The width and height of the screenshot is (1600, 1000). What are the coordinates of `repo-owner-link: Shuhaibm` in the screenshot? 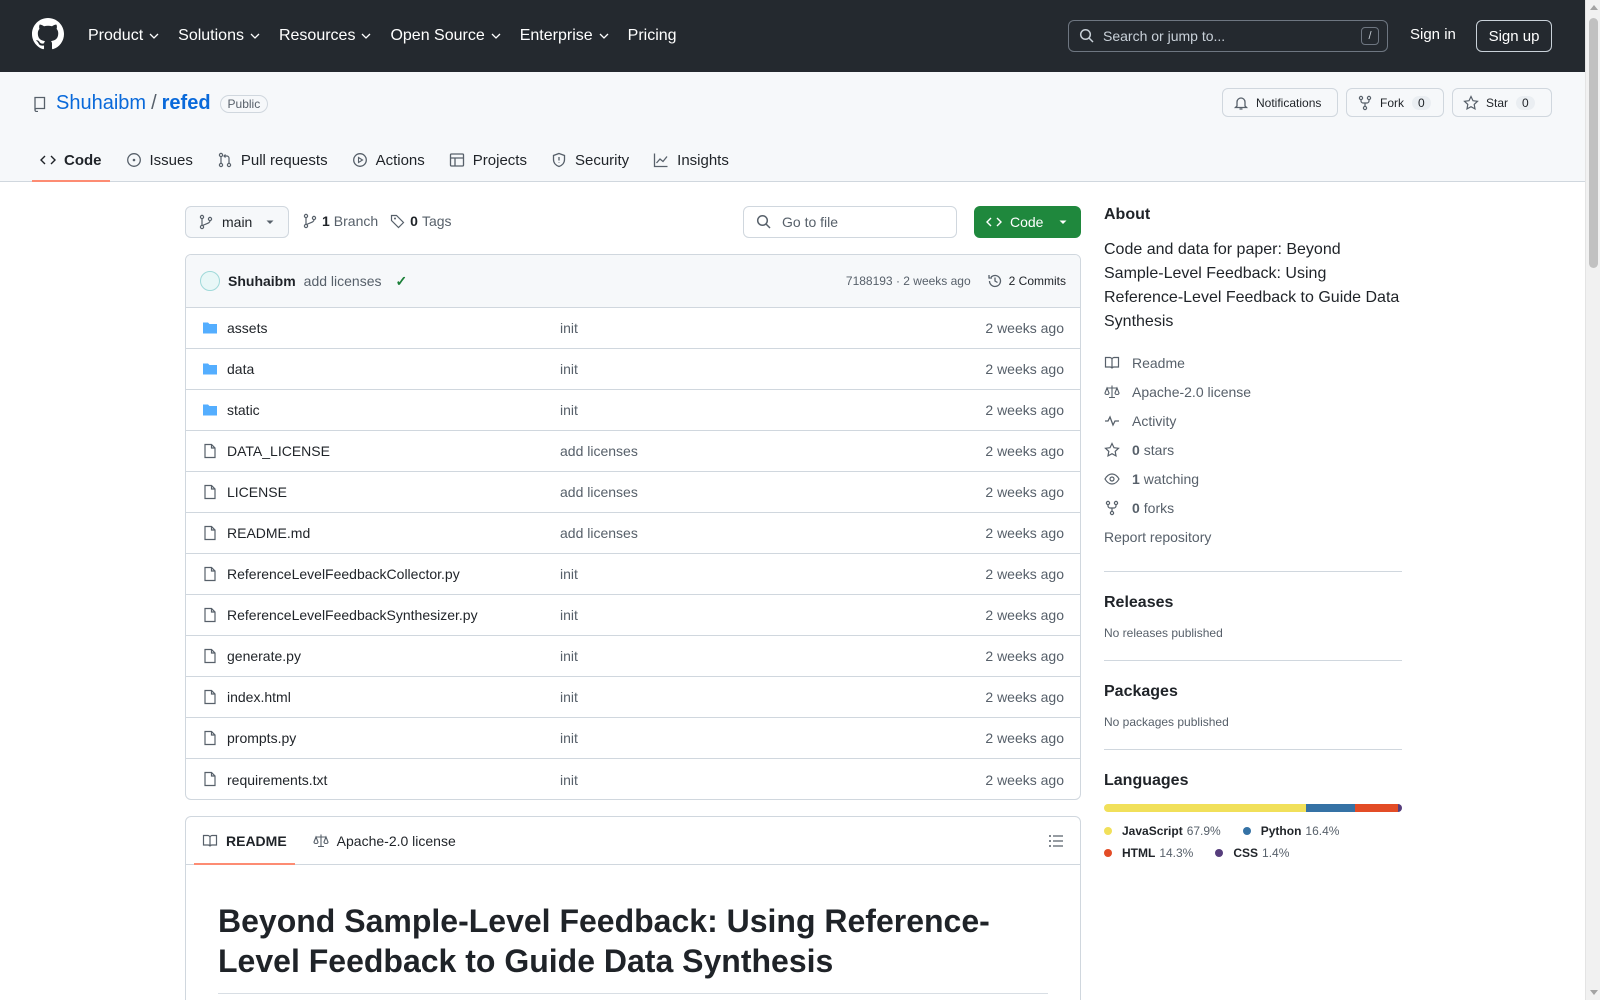 It's located at (101, 103).